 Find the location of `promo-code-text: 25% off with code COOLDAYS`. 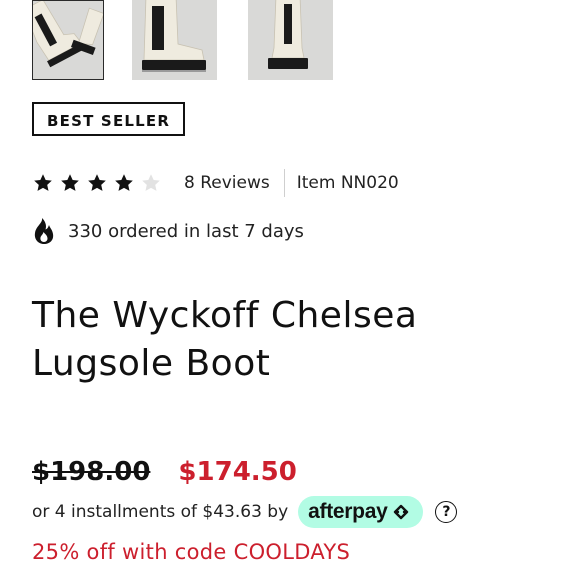

promo-code-text: 25% off with code COOLDAYS is located at coordinates (191, 552).